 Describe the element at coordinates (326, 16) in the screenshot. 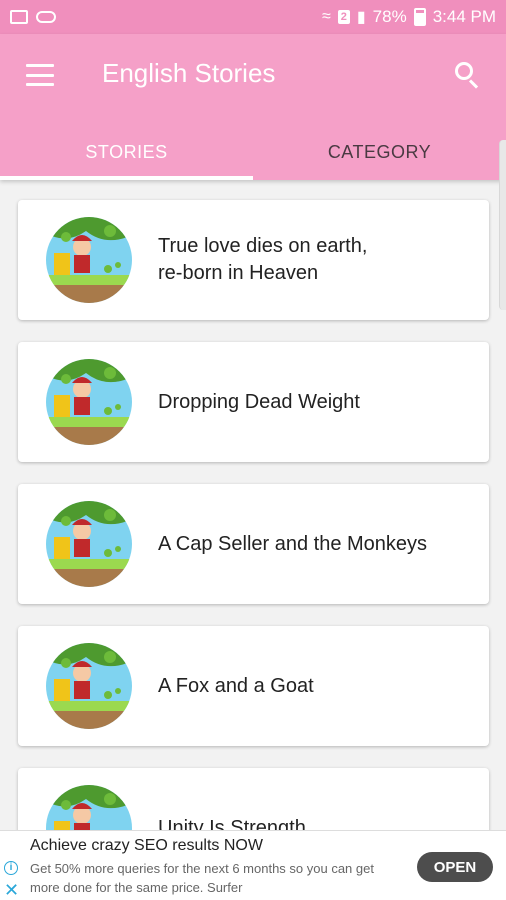

I see `wifi-icon: ≈` at that location.